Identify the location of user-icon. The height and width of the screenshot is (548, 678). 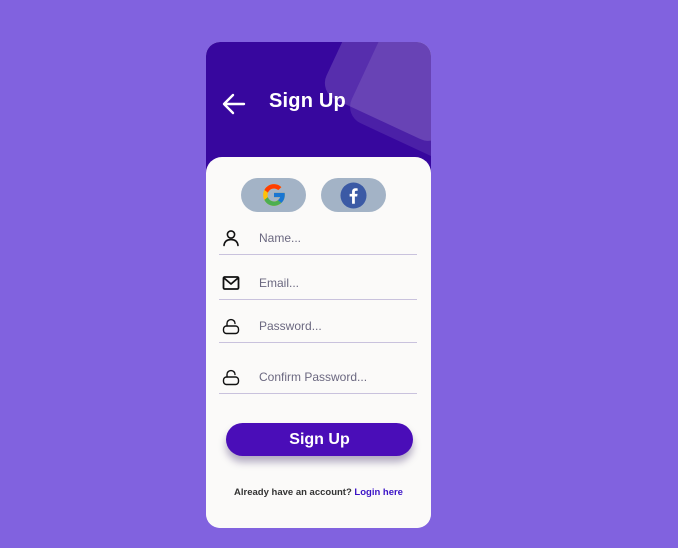
(231, 238).